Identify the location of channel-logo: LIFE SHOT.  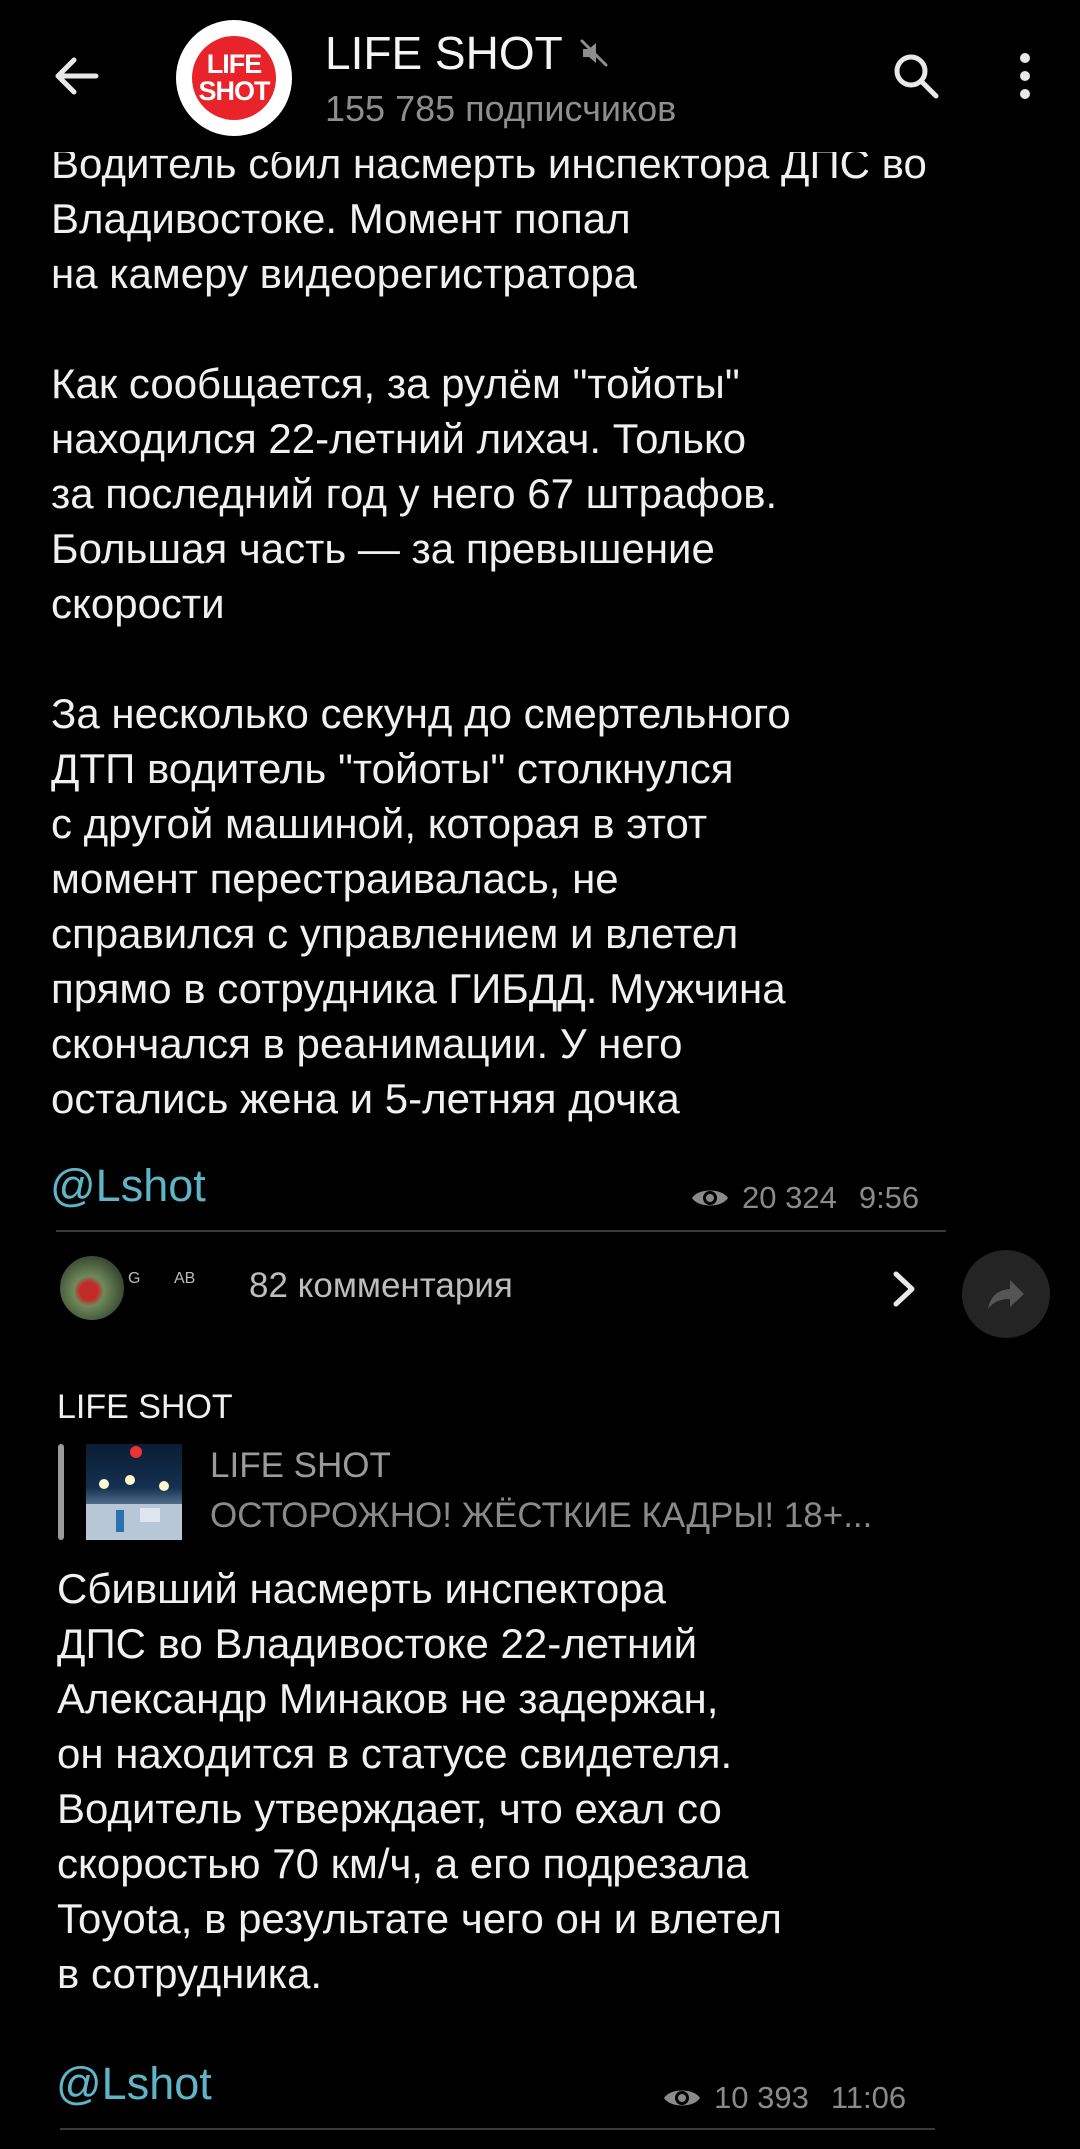
(234, 78).